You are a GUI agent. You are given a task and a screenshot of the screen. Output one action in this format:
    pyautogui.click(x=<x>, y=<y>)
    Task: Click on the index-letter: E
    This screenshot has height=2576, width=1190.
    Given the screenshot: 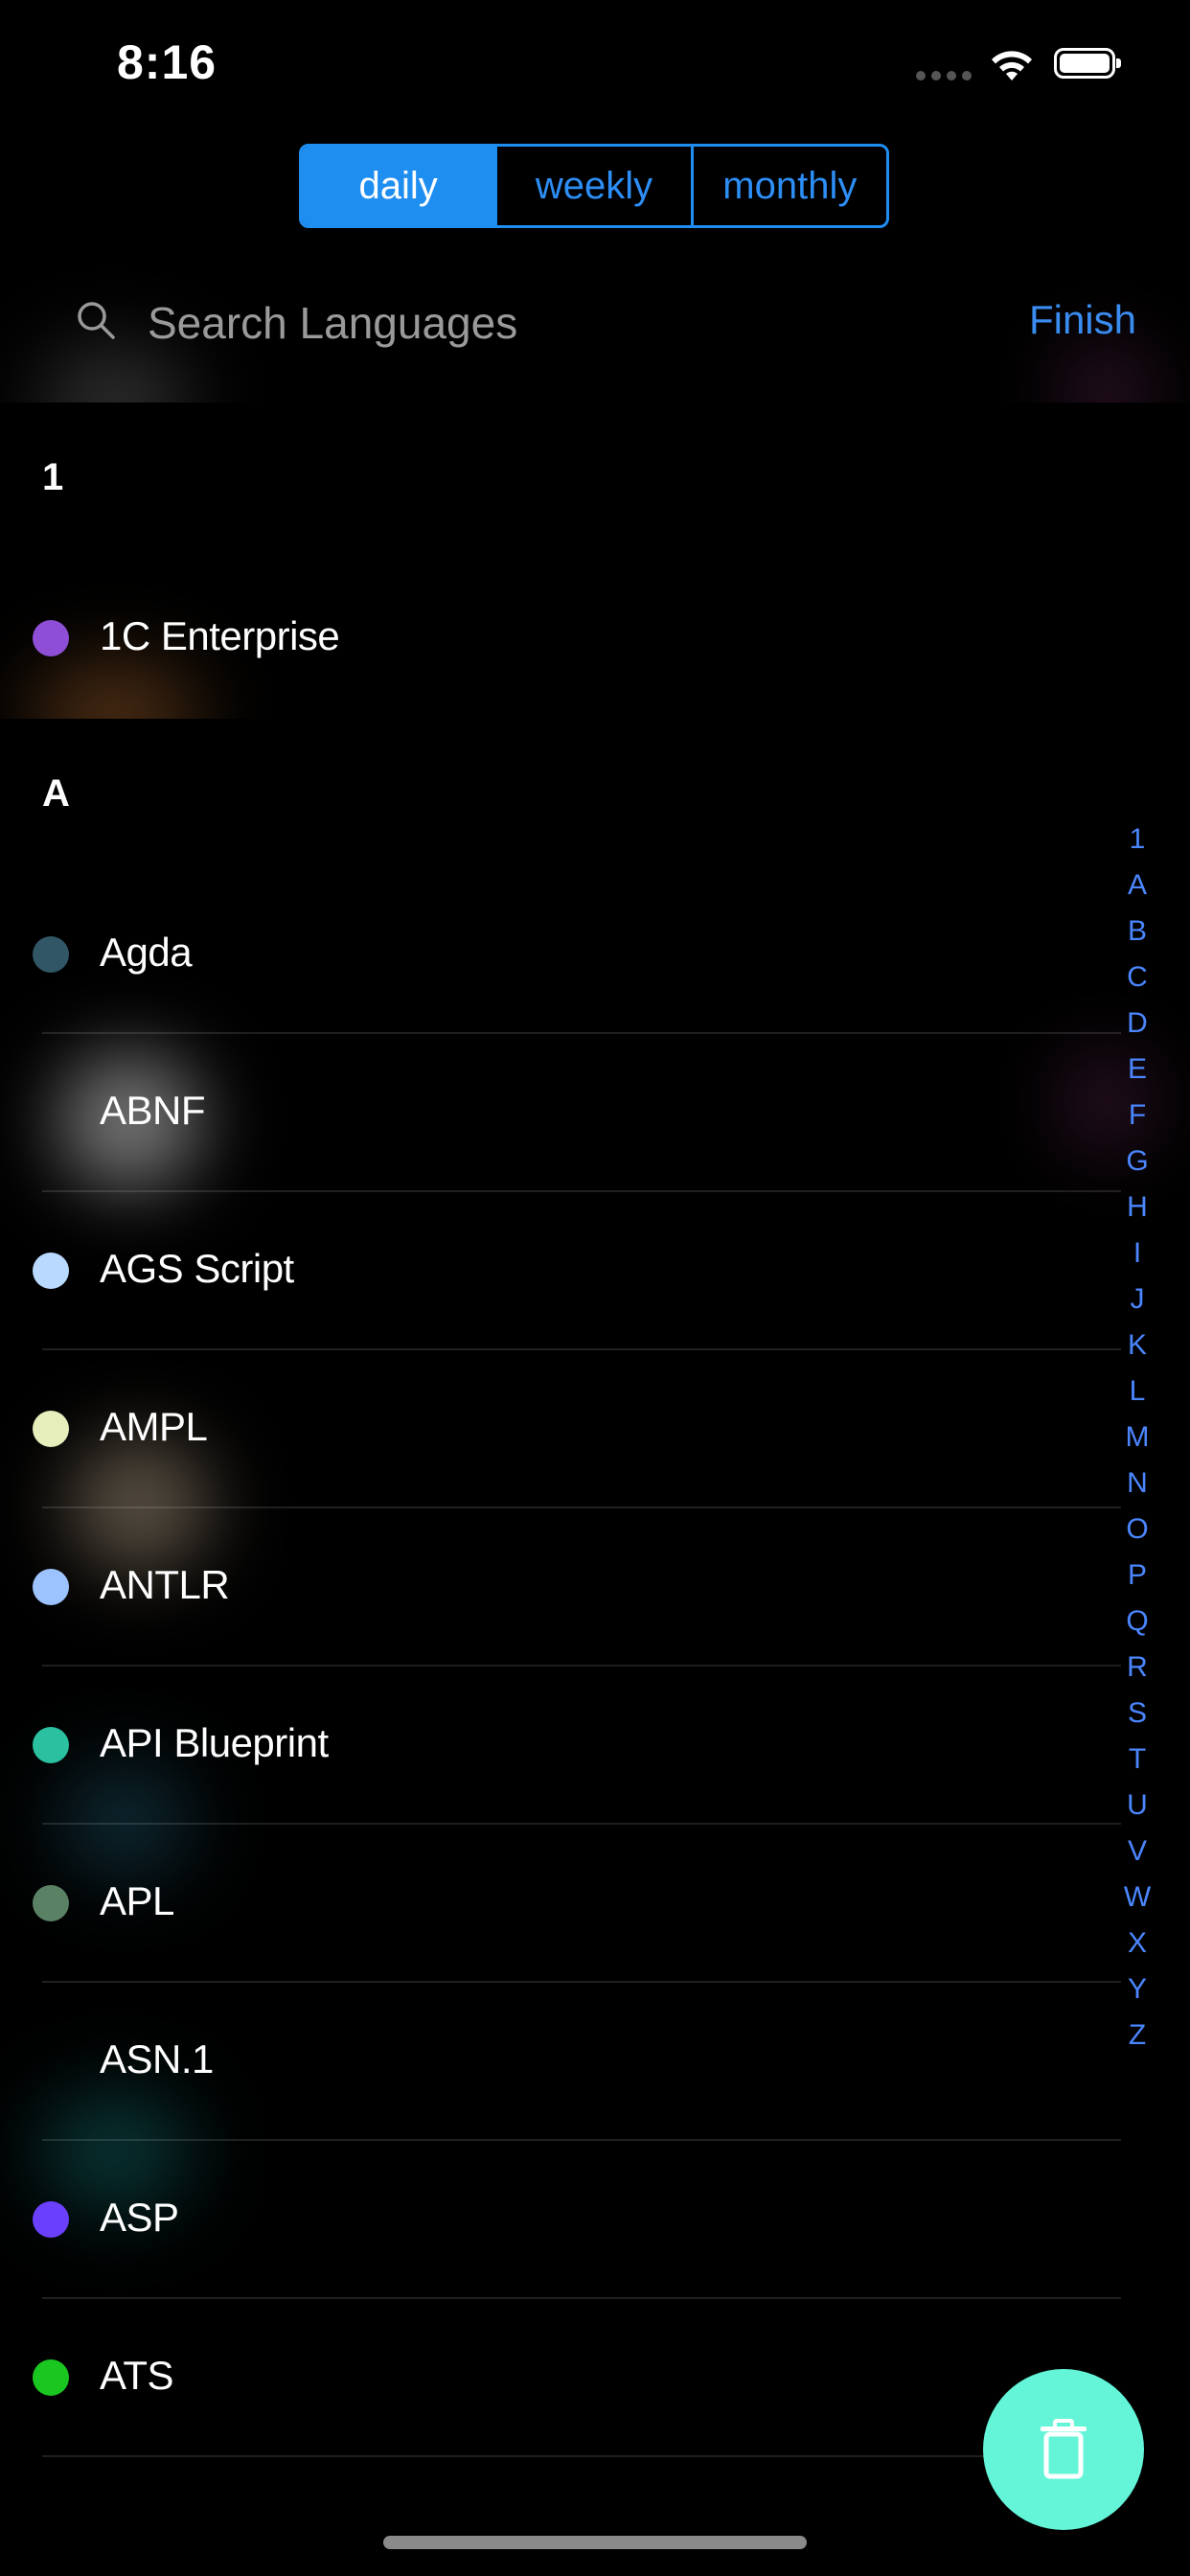 What is the action you would take?
    pyautogui.click(x=1137, y=1069)
    